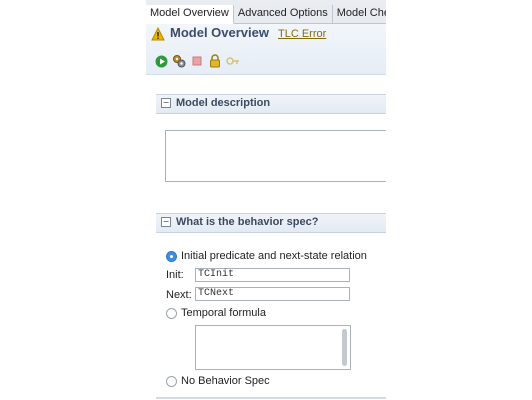 Image resolution: width=532 pixels, height=400 pixels. I want to click on init-field: TCInit, so click(272, 275).